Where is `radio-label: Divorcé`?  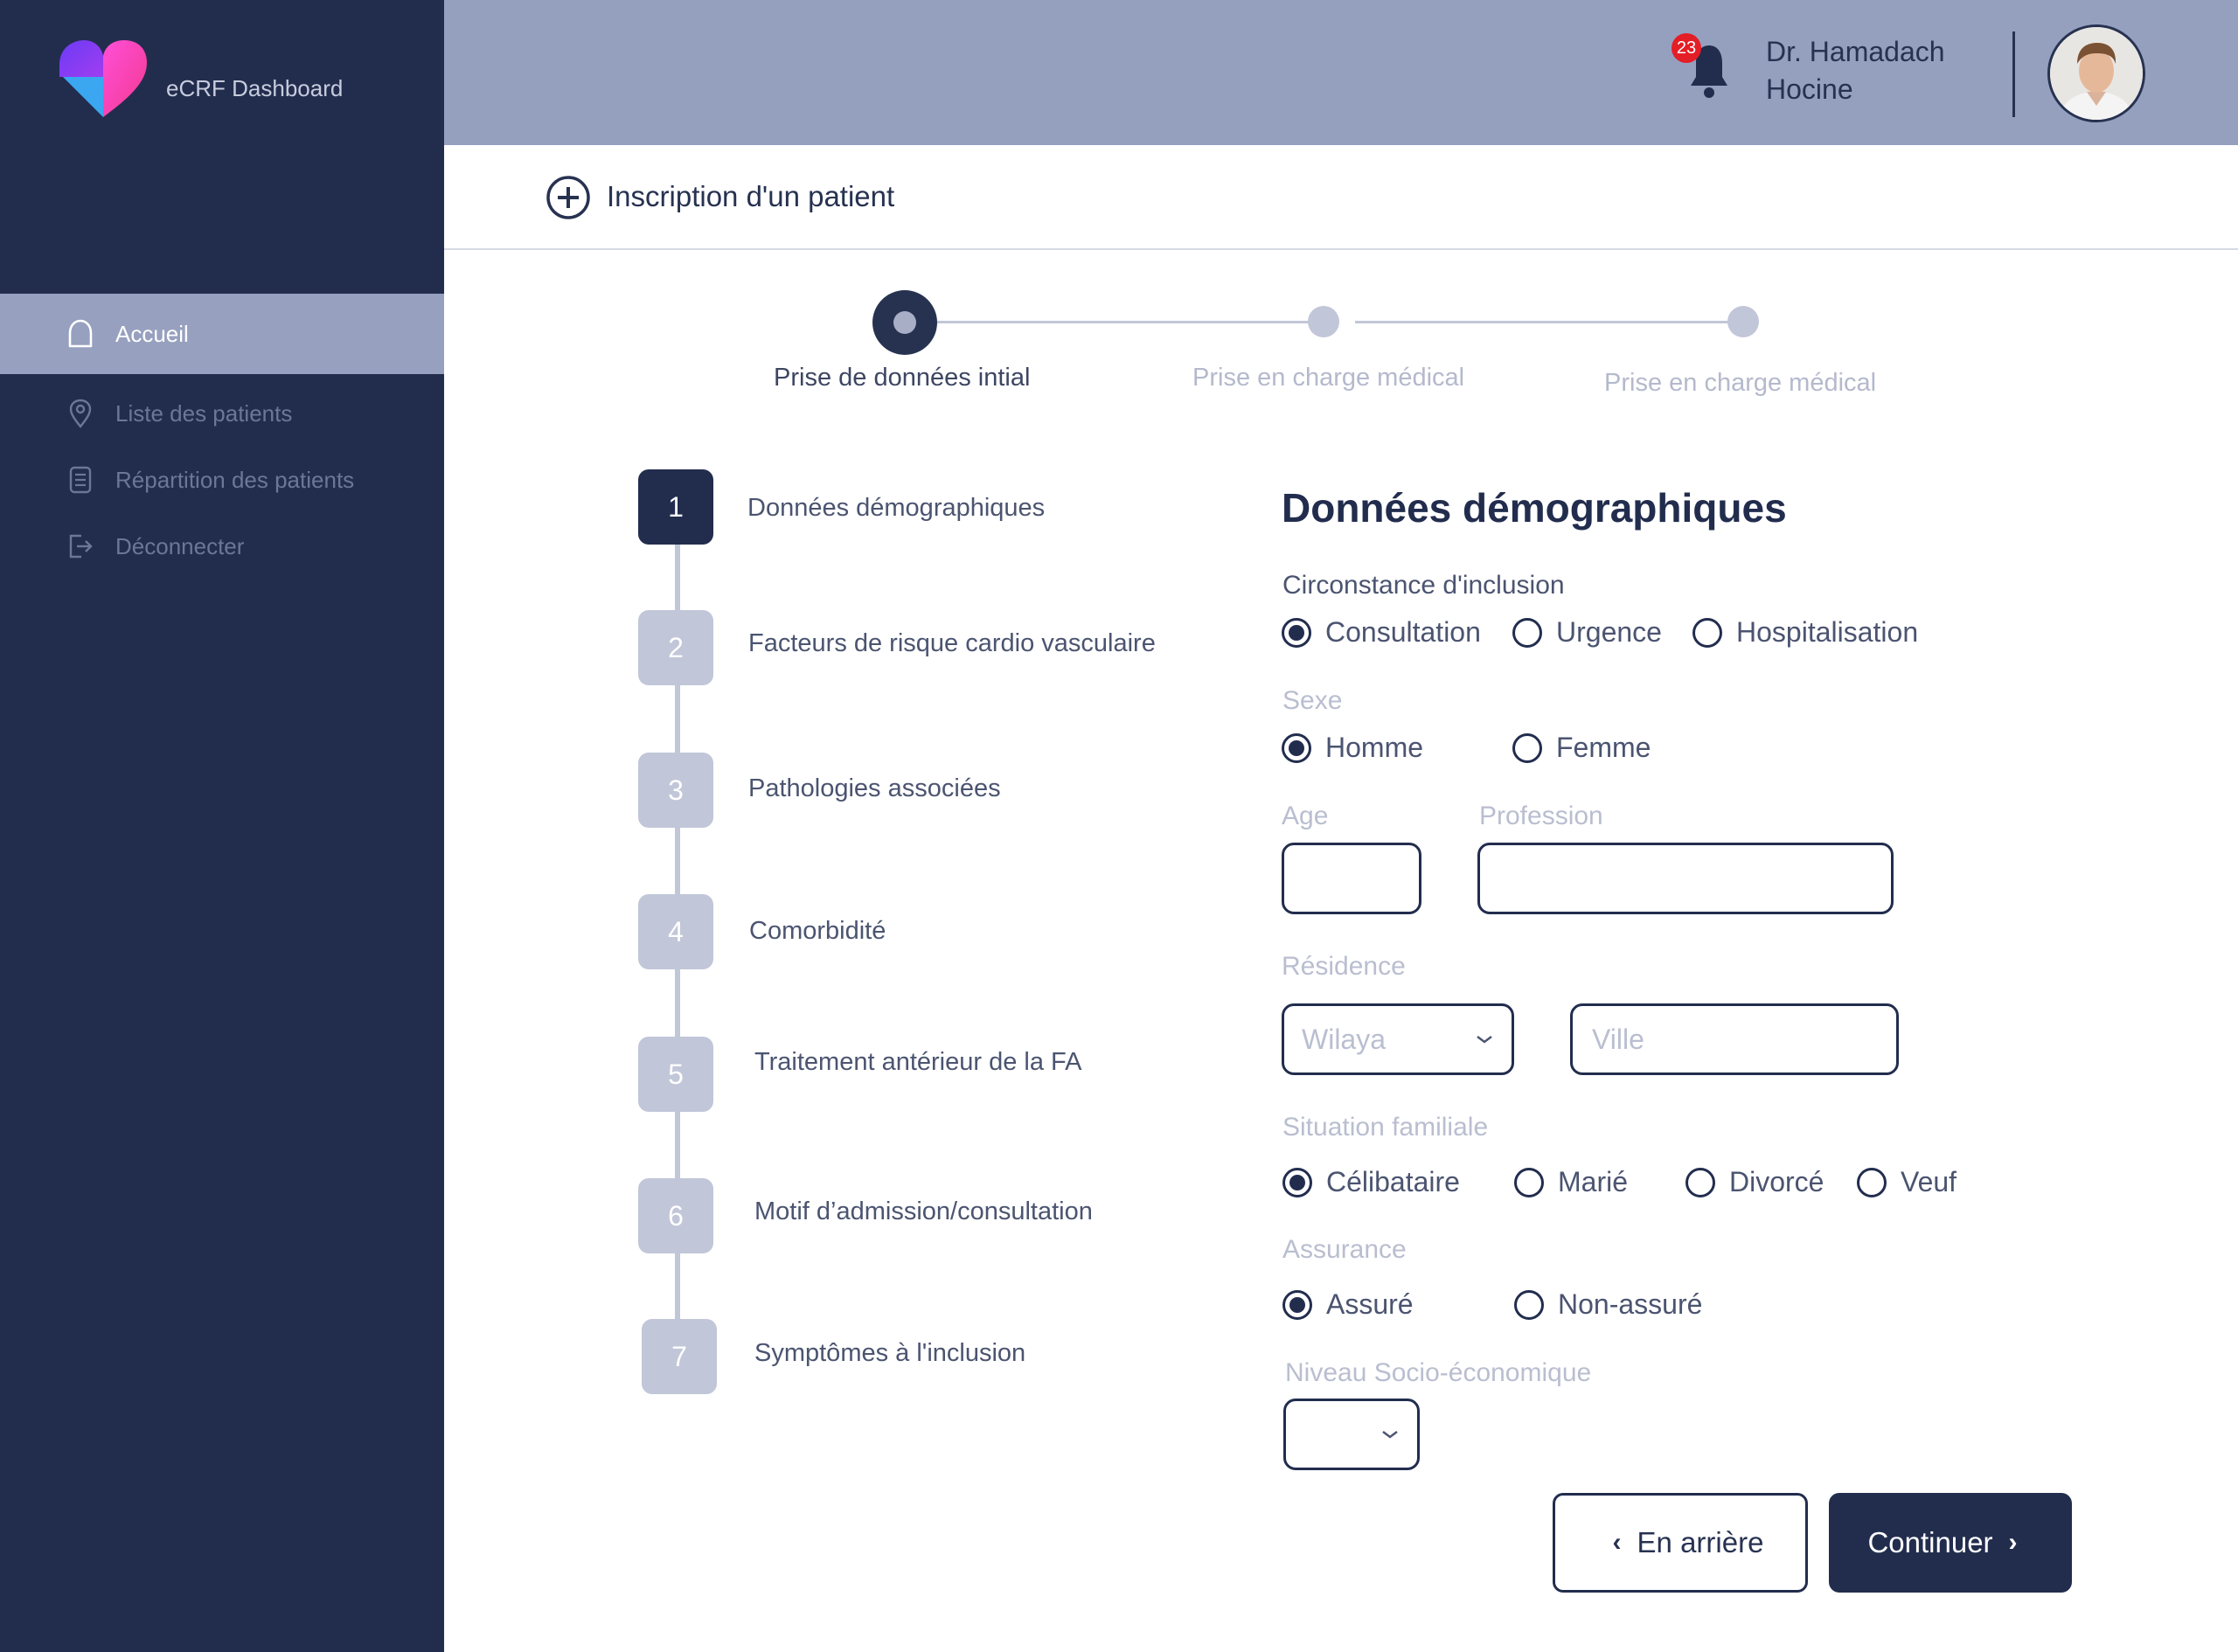
radio-label: Divorcé is located at coordinates (1776, 1182).